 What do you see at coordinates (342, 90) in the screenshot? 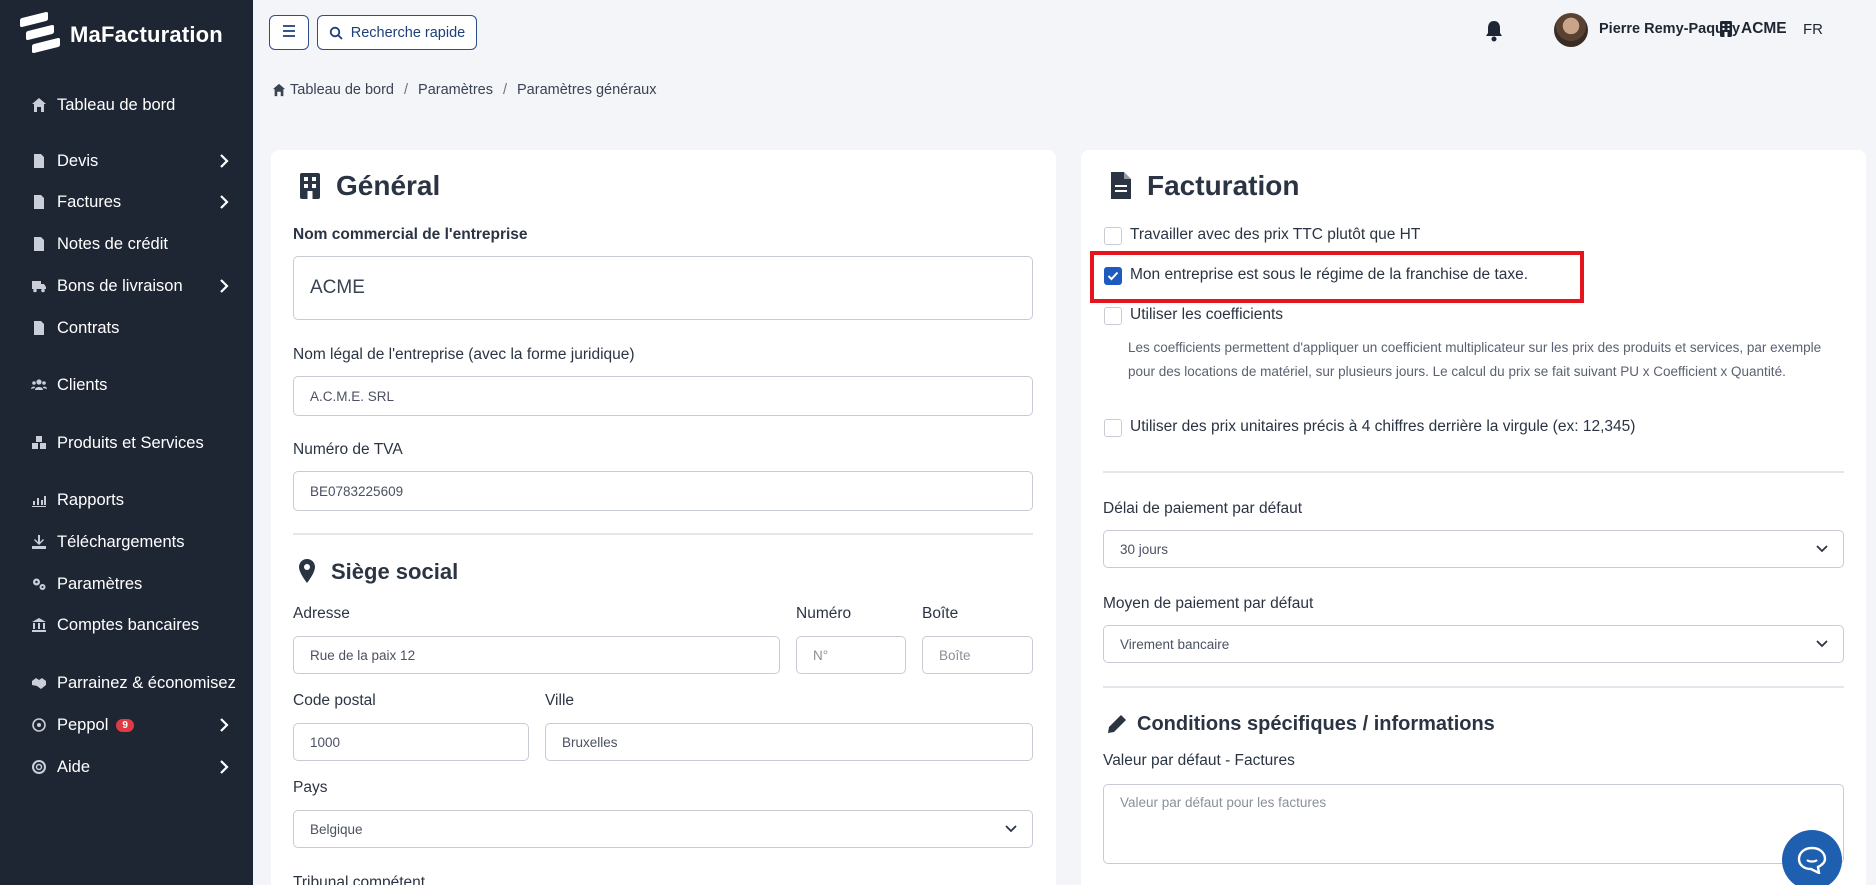
I see `breadcrumb-dashboard: Tableau de bord` at bounding box center [342, 90].